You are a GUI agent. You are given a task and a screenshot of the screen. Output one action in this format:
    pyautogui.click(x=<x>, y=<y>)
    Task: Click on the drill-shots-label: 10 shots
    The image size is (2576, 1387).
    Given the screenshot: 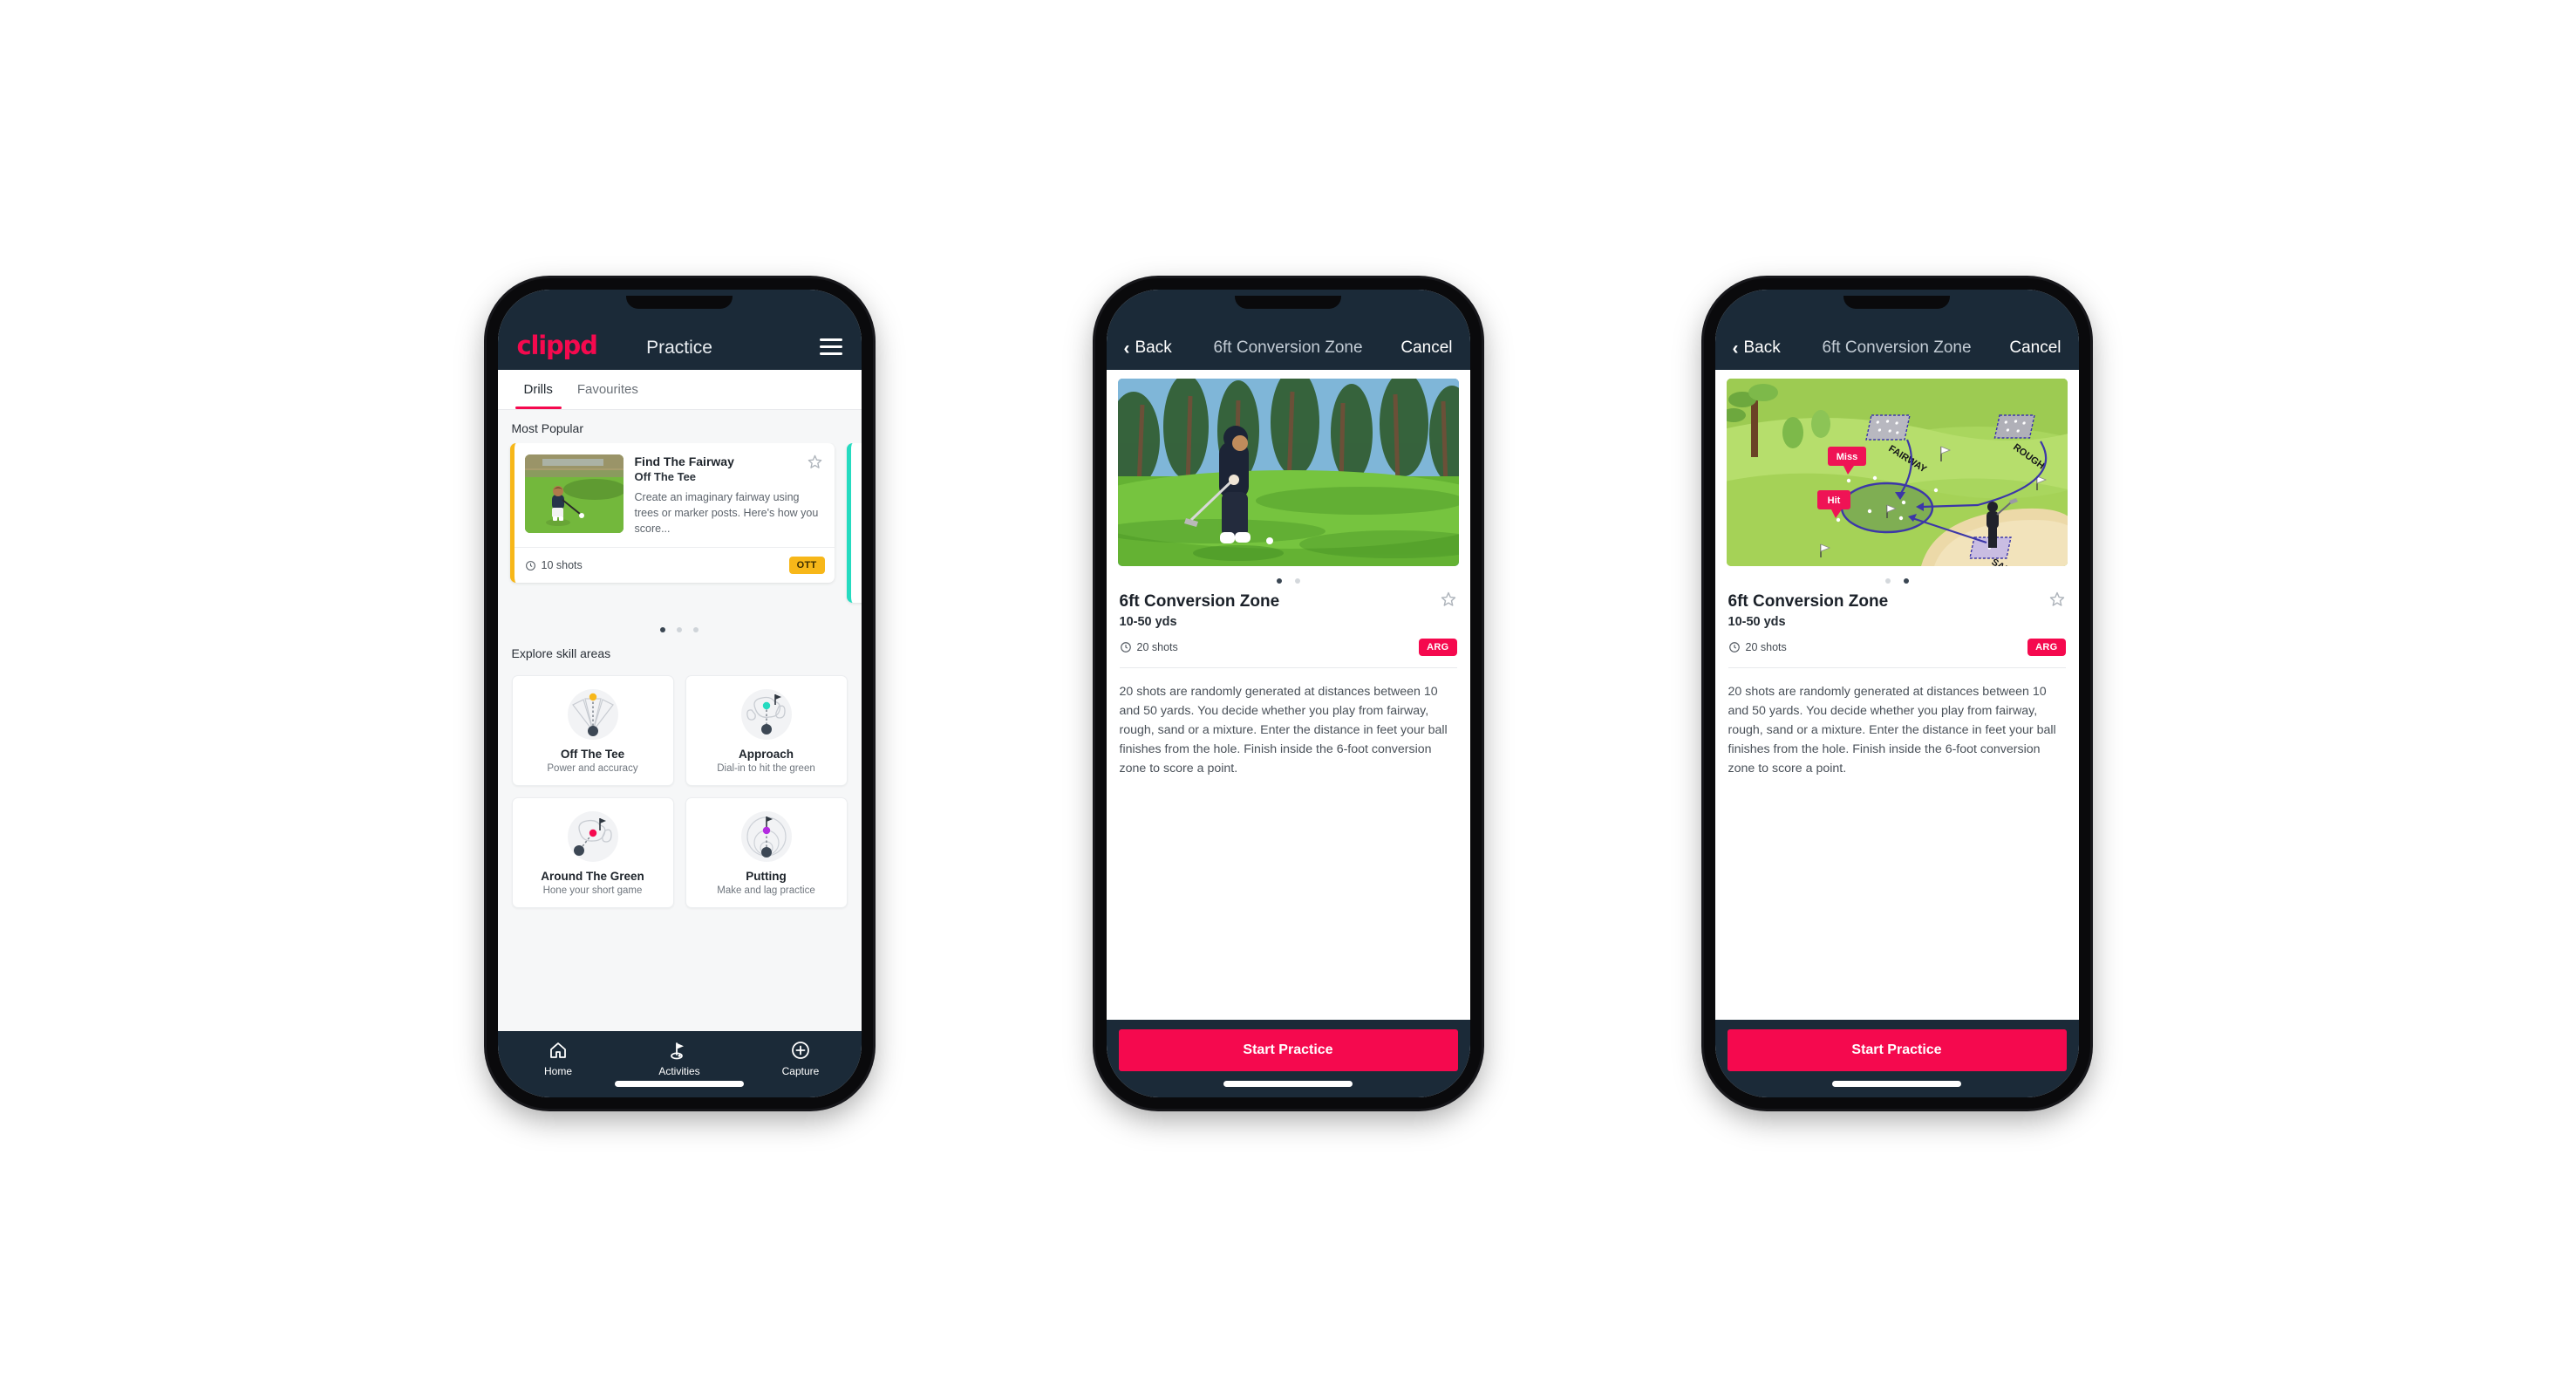 What is the action you would take?
    pyautogui.click(x=562, y=565)
    